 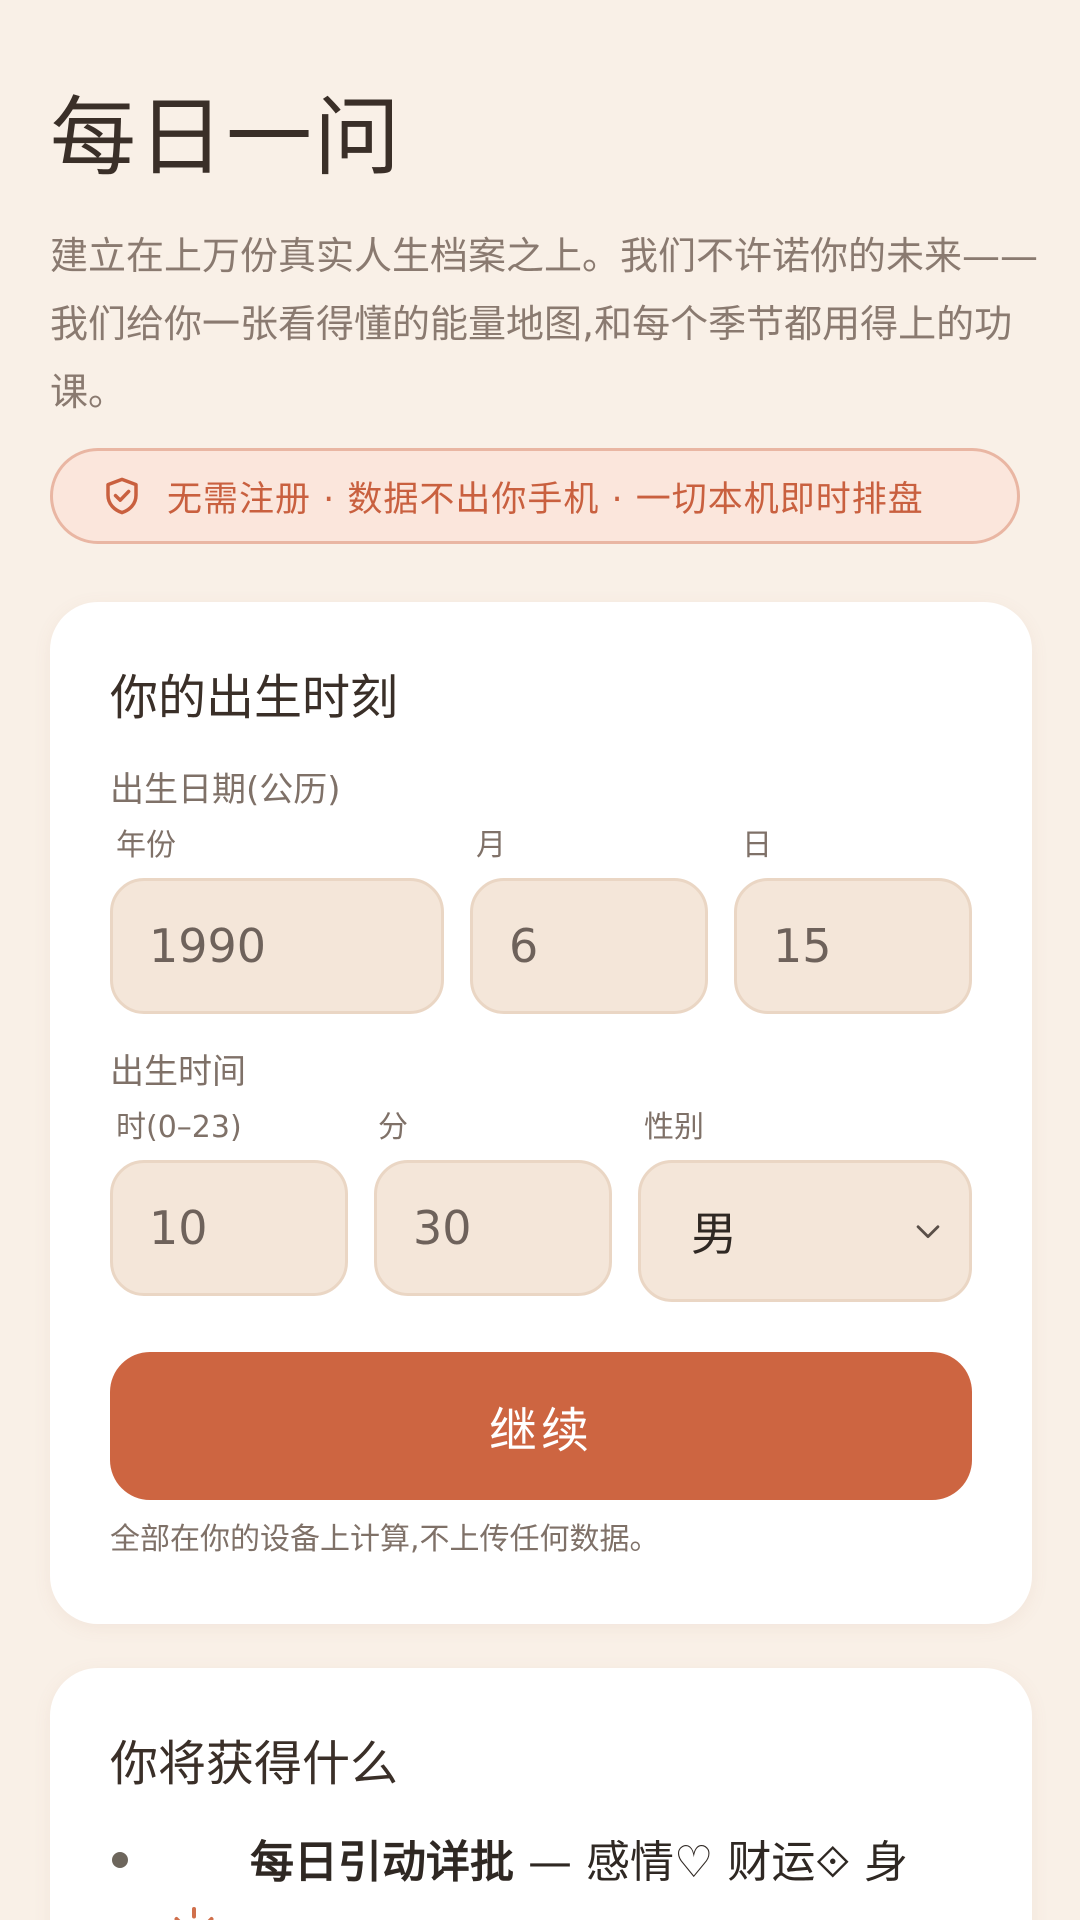 What do you see at coordinates (146, 845) in the screenshot?
I see `year-label: 年份` at bounding box center [146, 845].